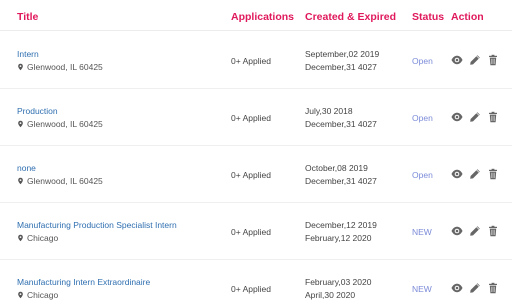  What do you see at coordinates (263, 17) in the screenshot?
I see `header-applications: Applications` at bounding box center [263, 17].